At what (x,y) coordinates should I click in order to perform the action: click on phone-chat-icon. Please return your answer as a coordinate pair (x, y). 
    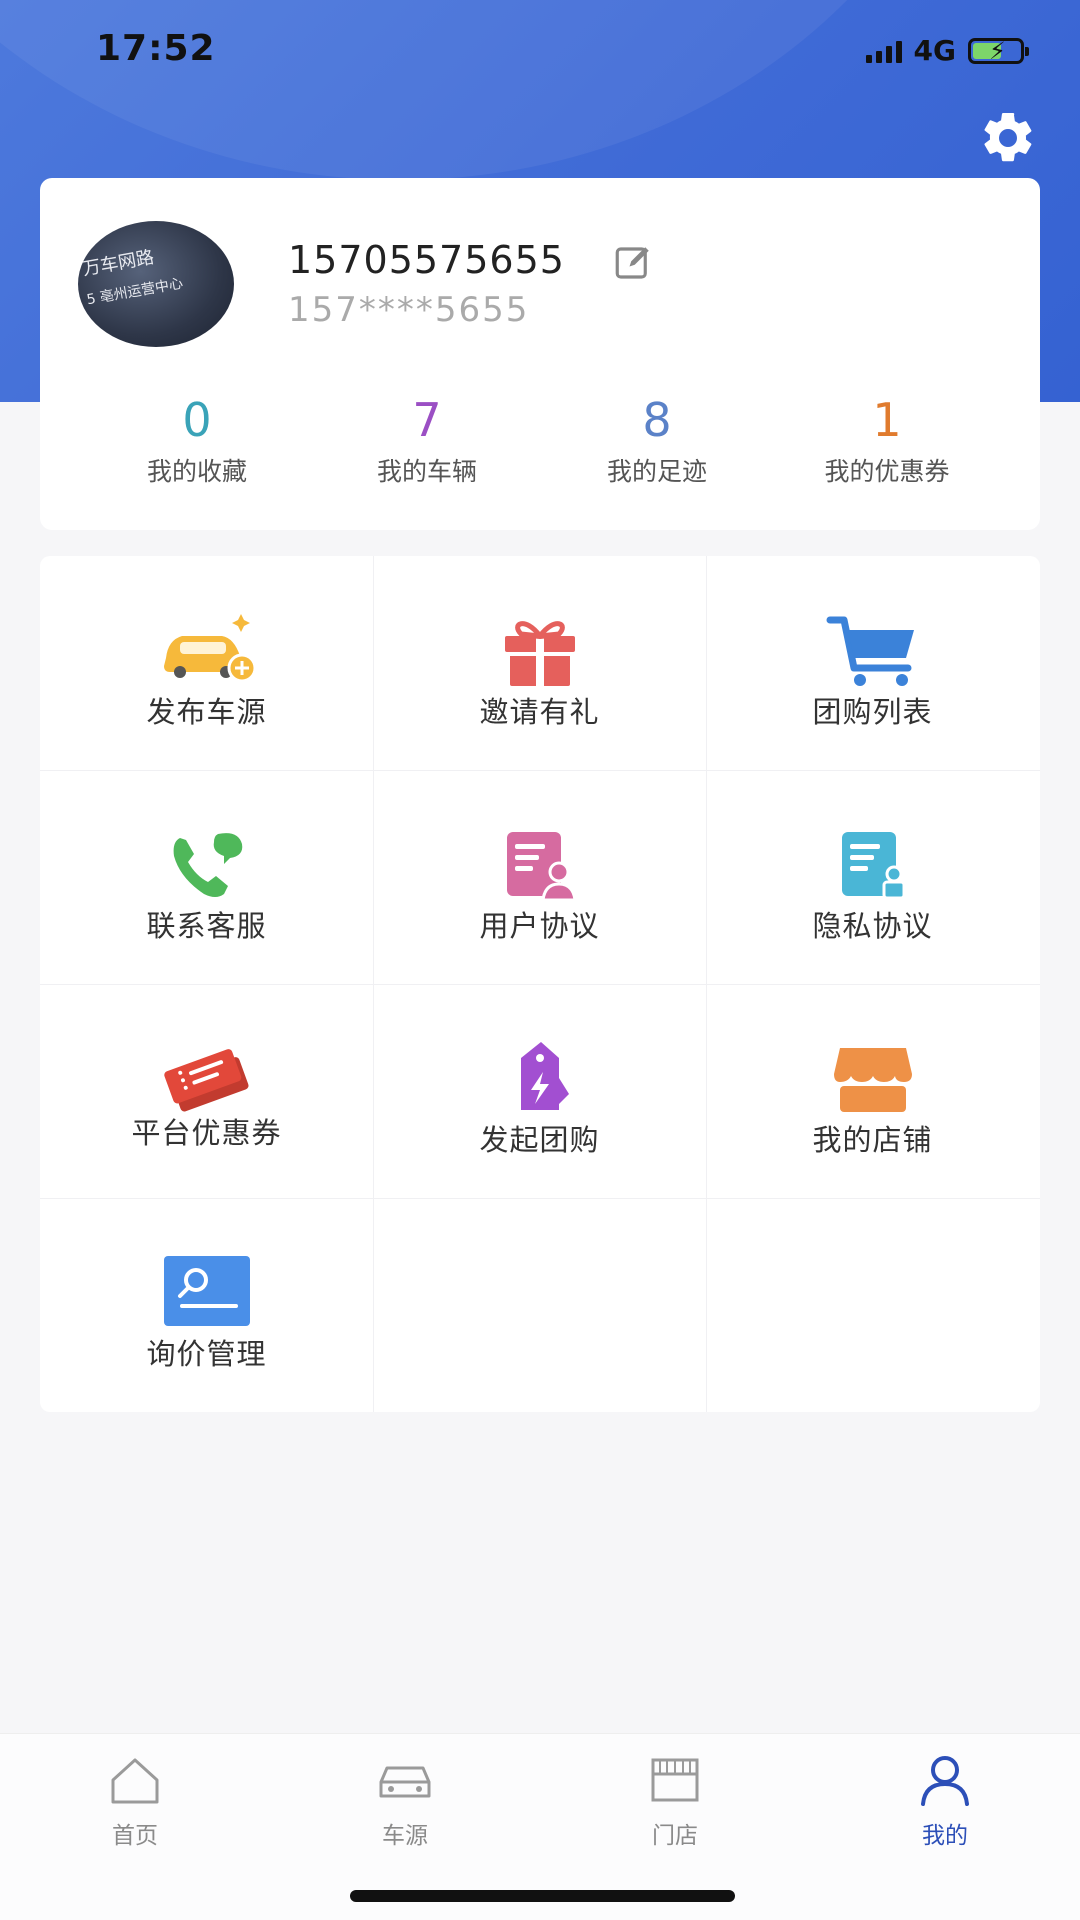
    Looking at the image, I should click on (207, 865).